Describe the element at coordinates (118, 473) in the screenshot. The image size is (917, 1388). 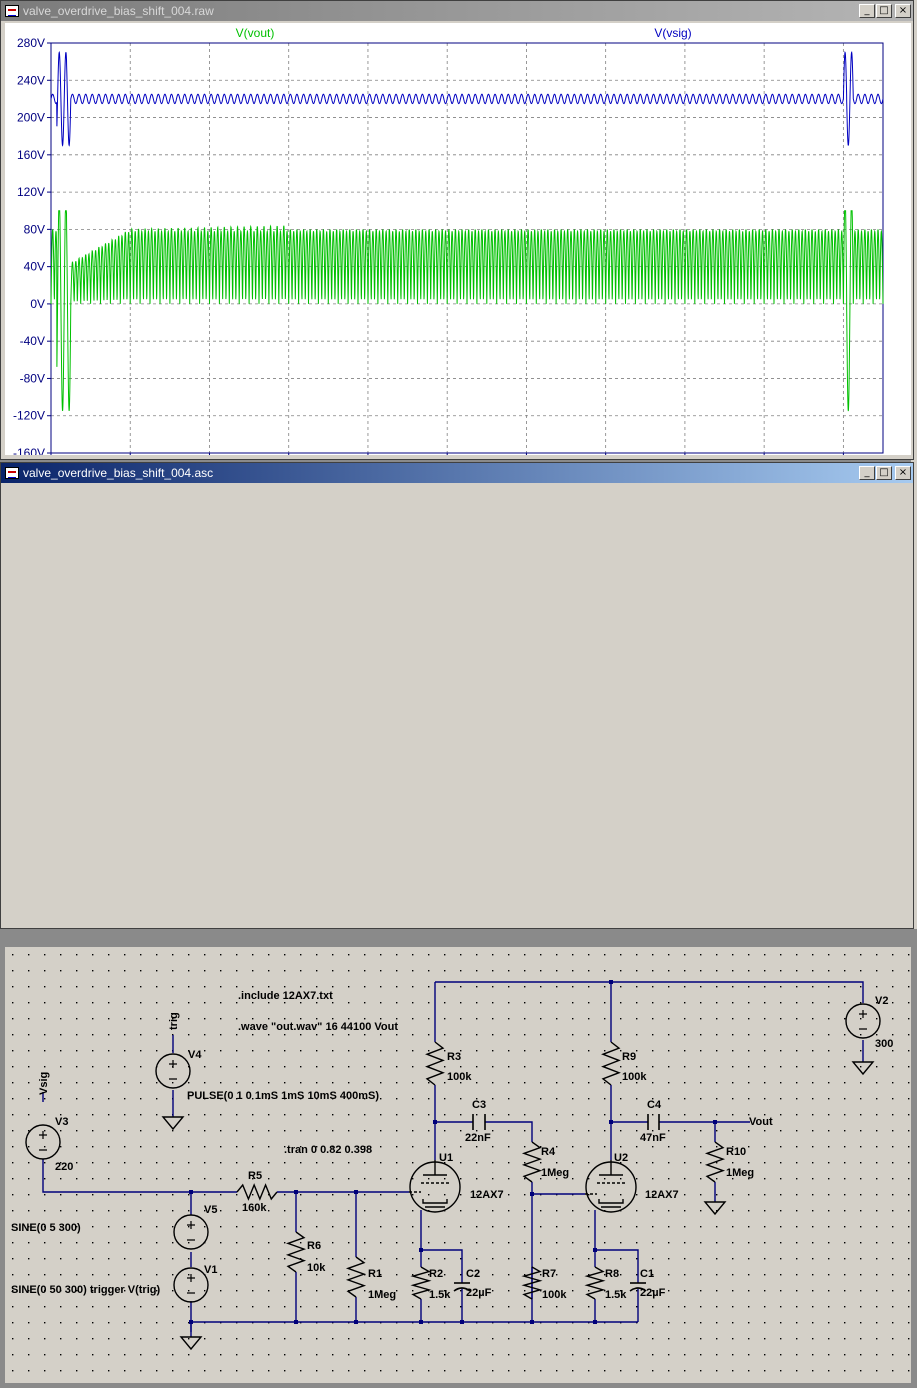
I see `schematic-window-title: valve_overdrive_bias_shift_004.asc` at that location.